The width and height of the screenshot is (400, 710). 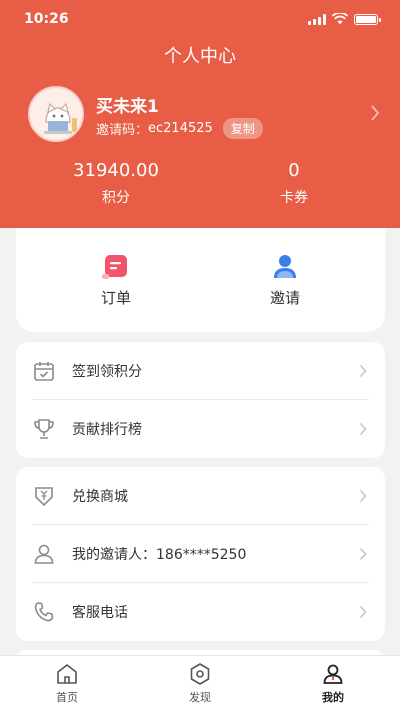 I want to click on profile-icon, so click(x=333, y=674).